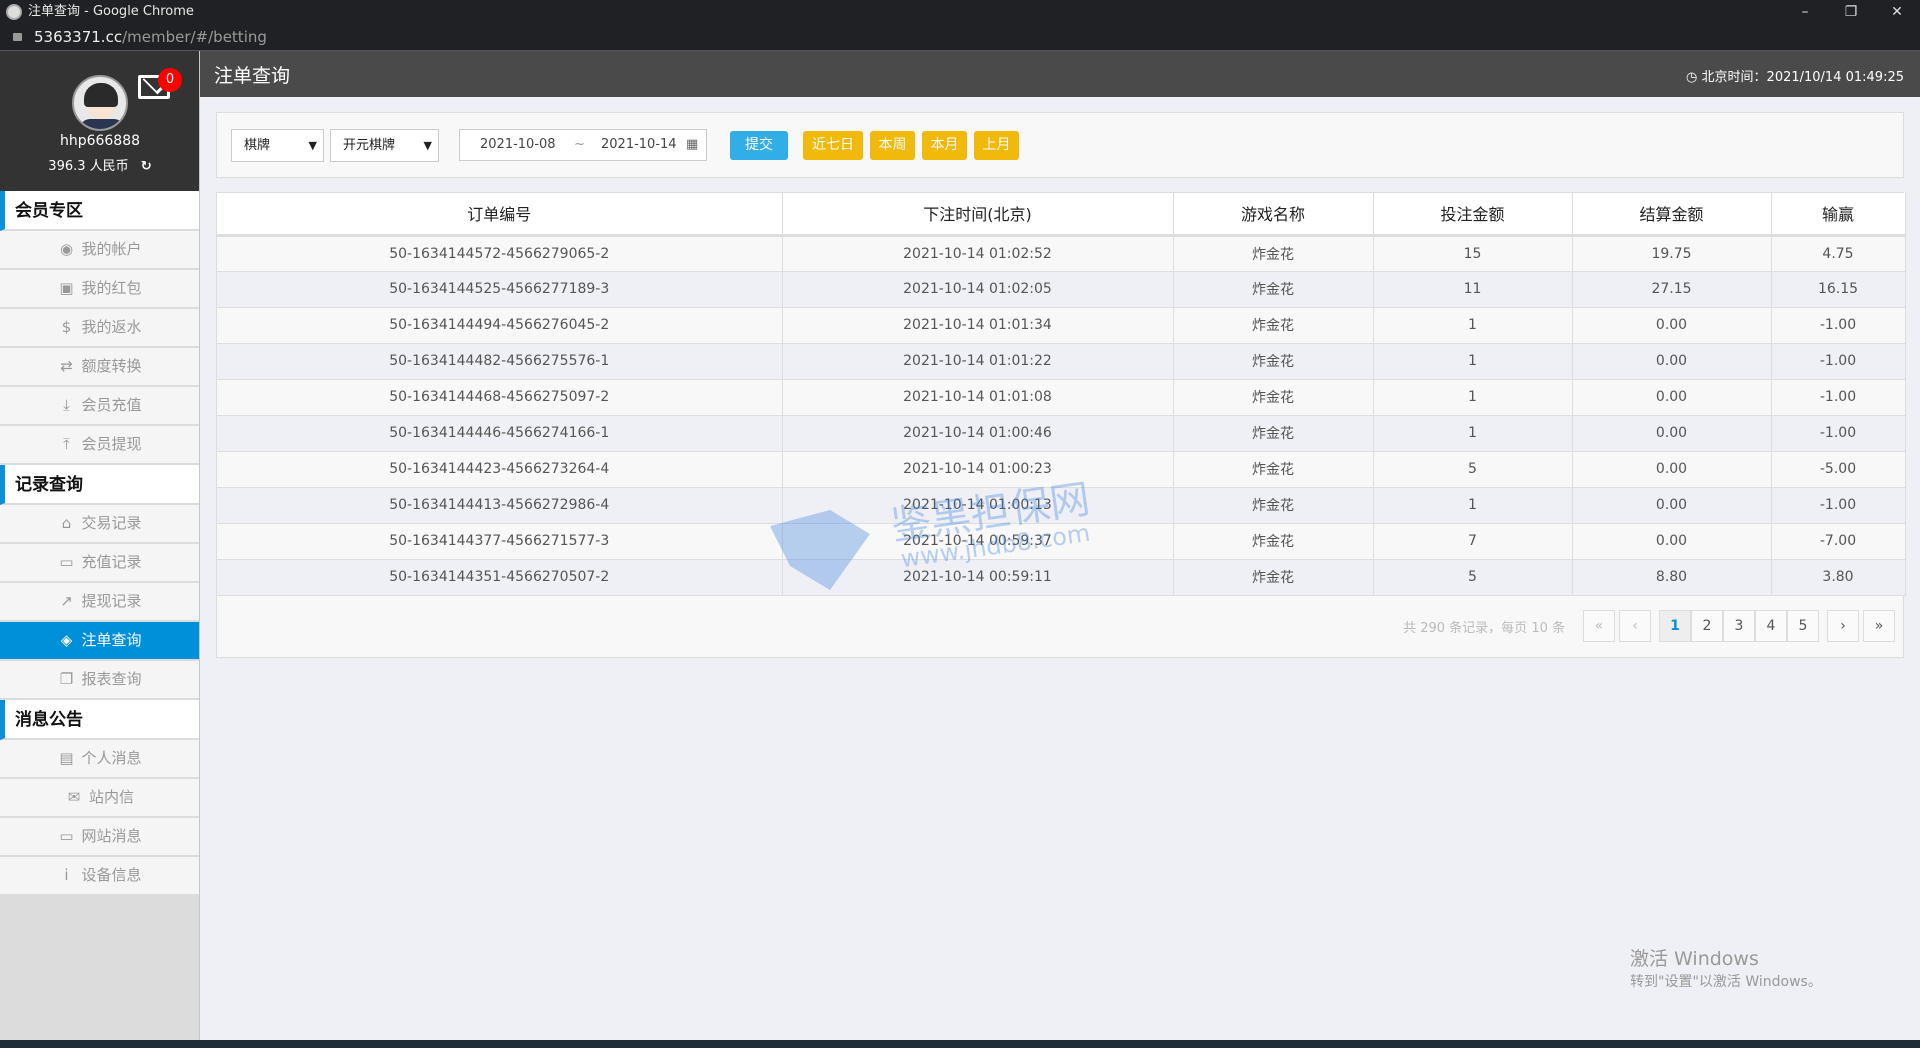  Describe the element at coordinates (1692, 77) in the screenshot. I see `clock-icon: ◷` at that location.